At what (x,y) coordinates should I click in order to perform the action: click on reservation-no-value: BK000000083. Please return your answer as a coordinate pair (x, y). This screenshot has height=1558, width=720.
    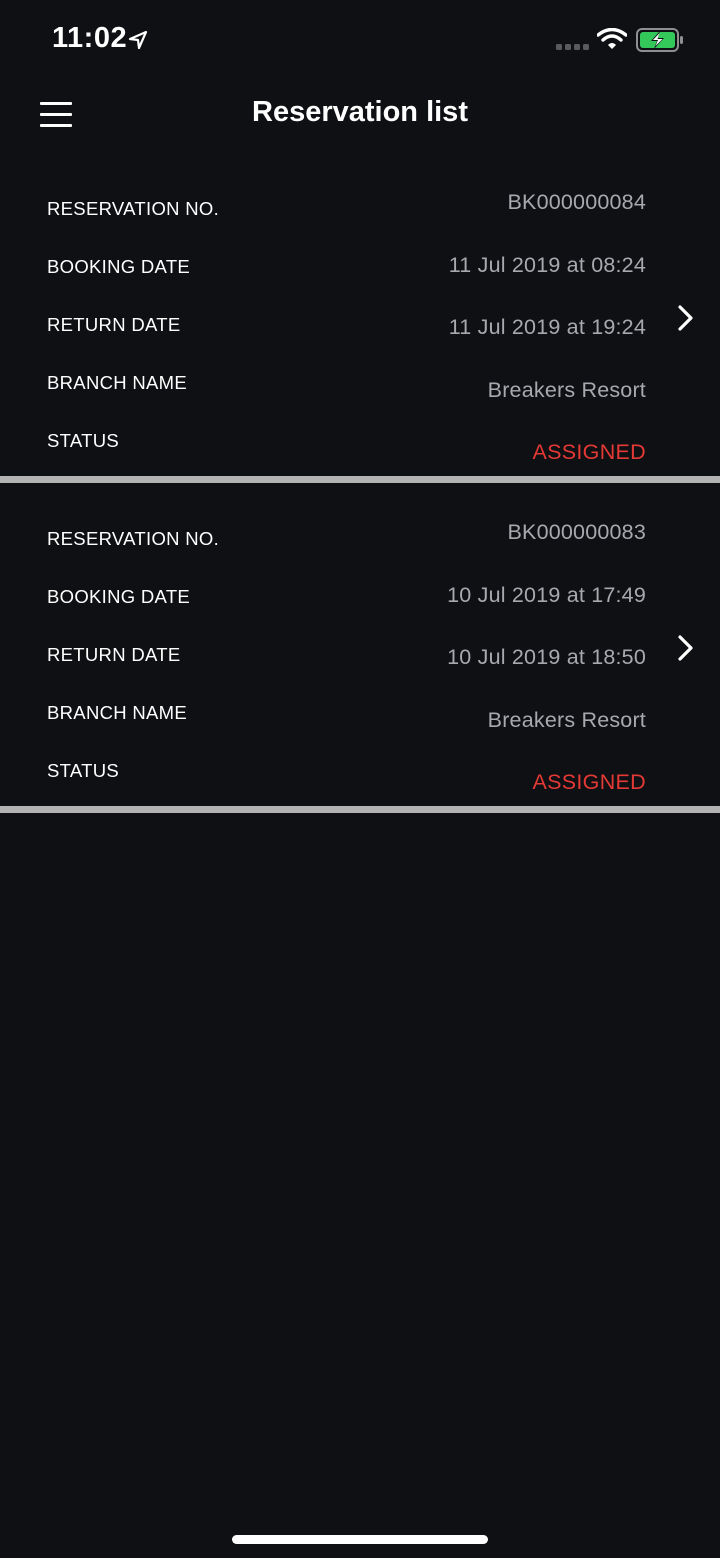
    Looking at the image, I should click on (576, 532).